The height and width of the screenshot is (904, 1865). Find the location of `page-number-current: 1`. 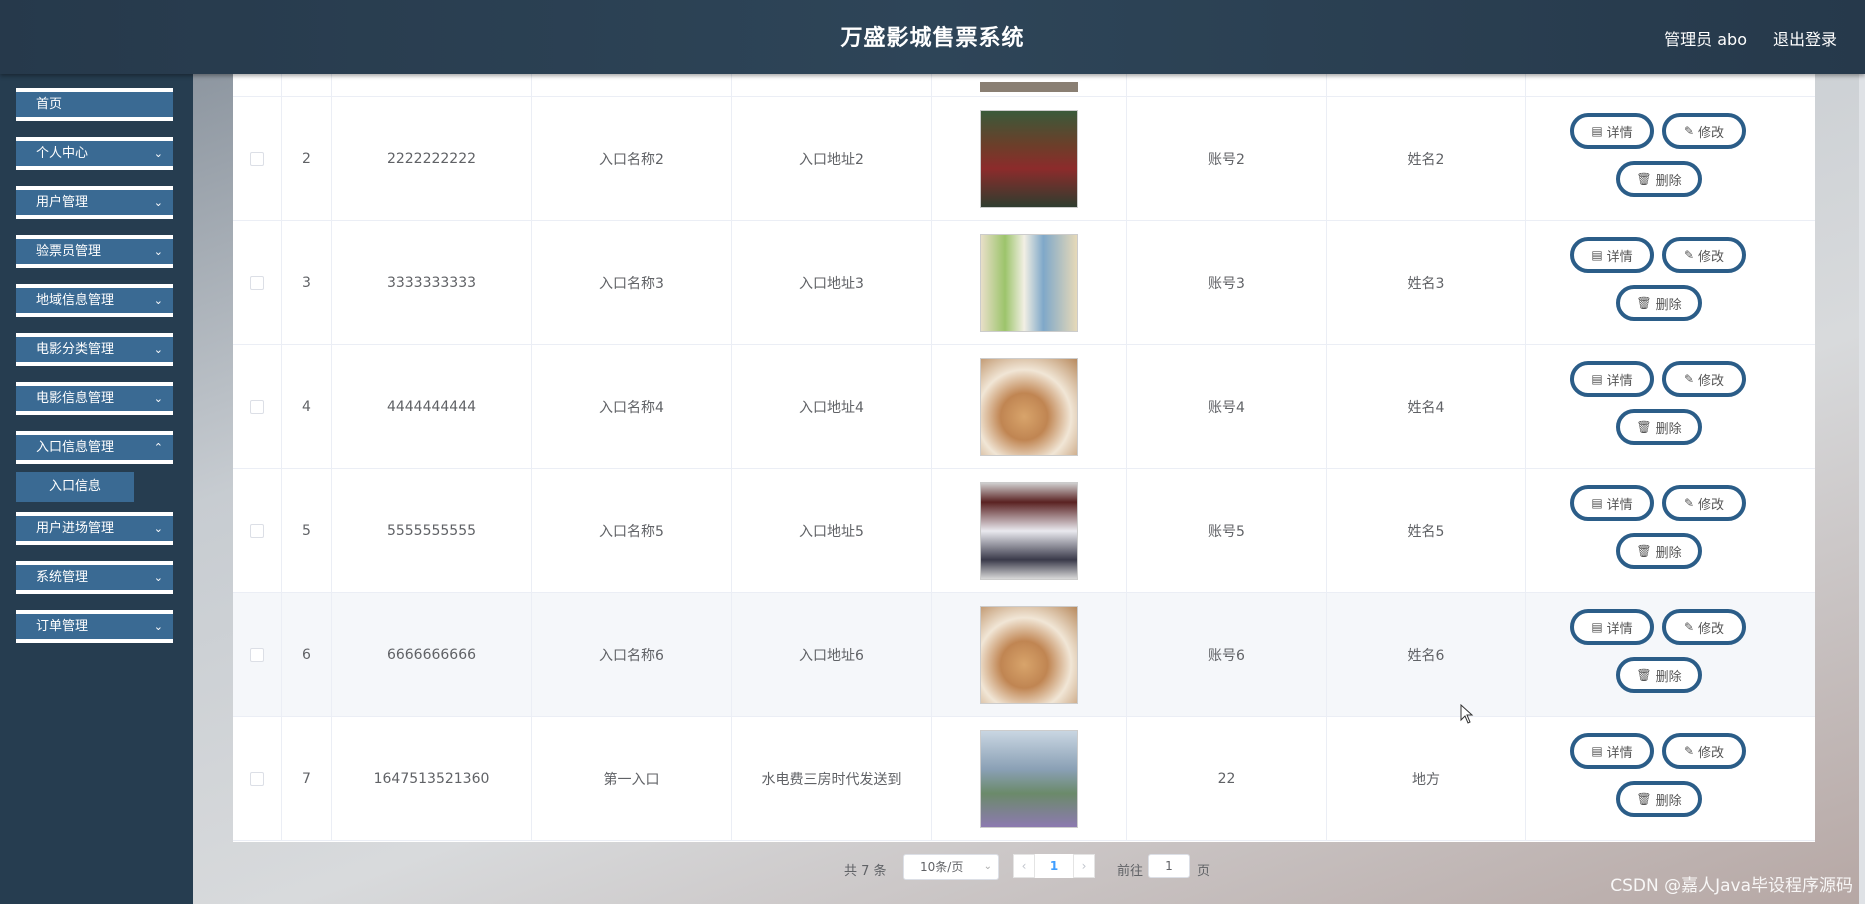

page-number-current: 1 is located at coordinates (1054, 866).